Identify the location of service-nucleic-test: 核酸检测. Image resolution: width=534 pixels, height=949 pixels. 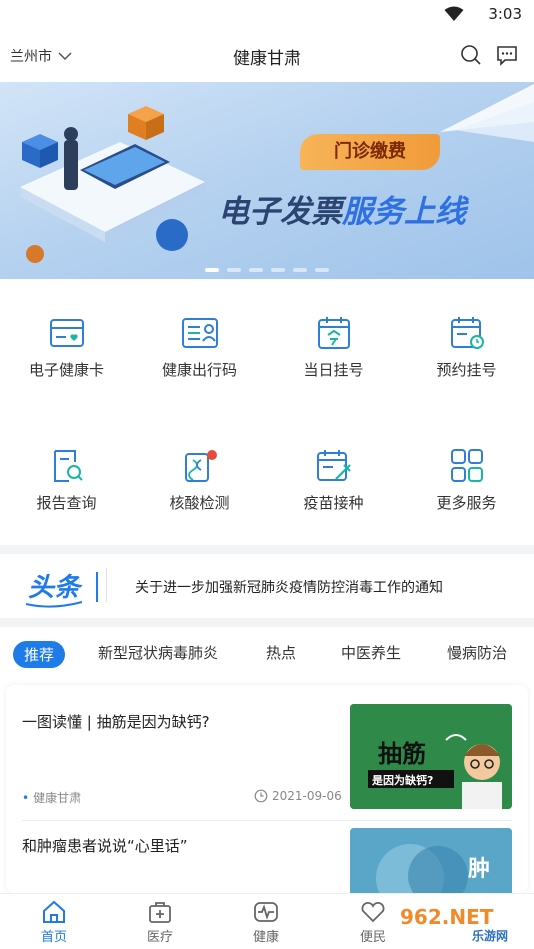
(199, 472).